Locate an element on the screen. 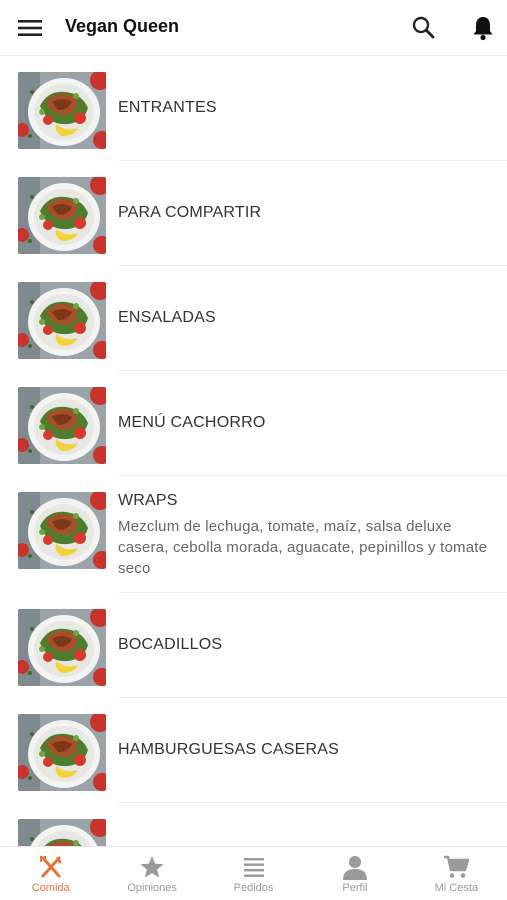 Image resolution: width=507 pixels, height=900 pixels. nav-tab-pedidos: Pedidos is located at coordinates (253, 873).